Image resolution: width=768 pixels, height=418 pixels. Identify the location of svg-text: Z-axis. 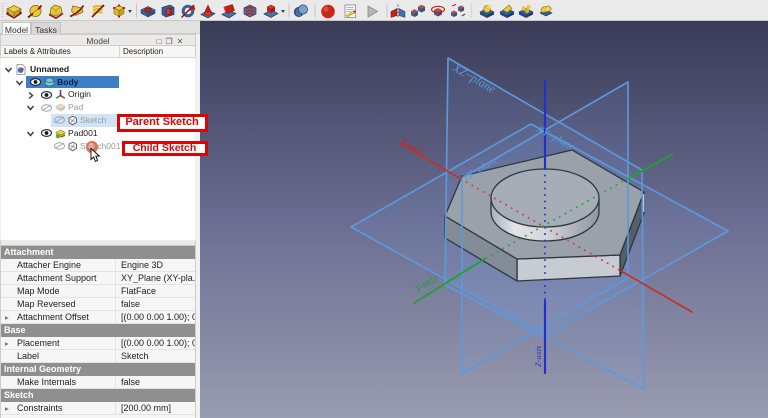
(538, 356).